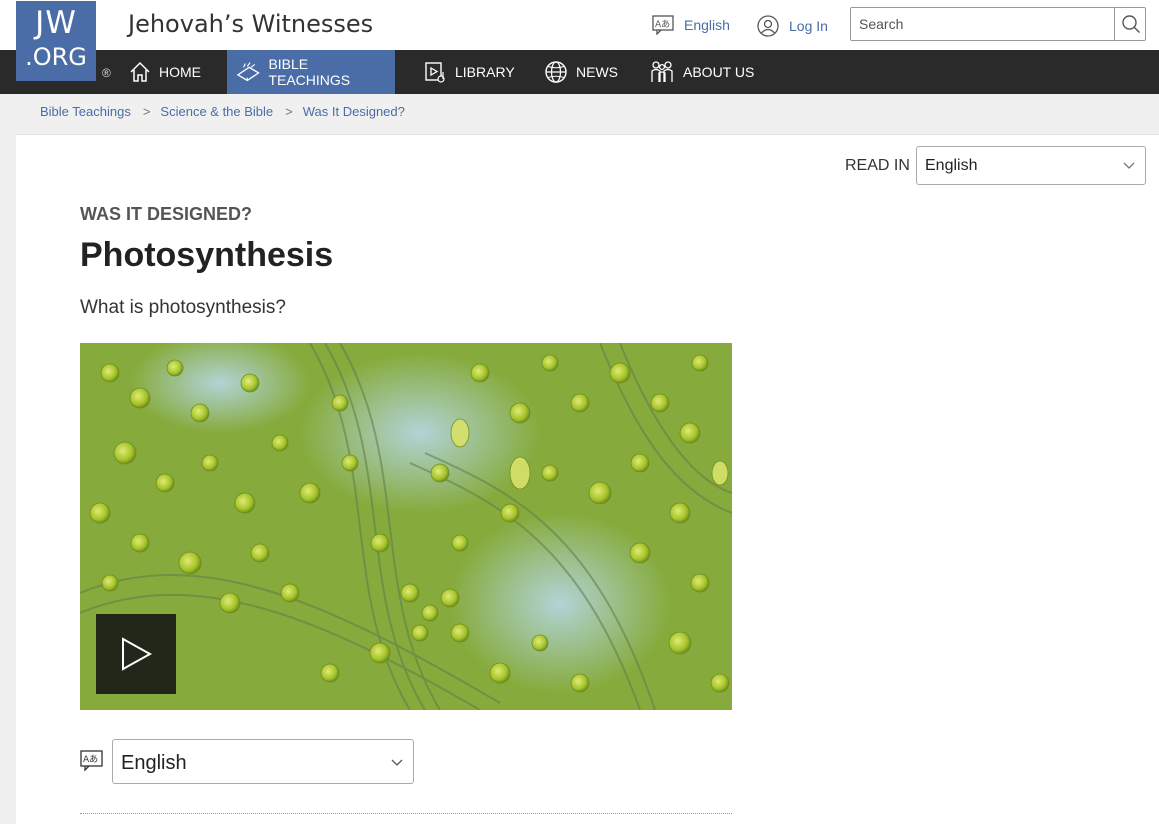  I want to click on search-button, so click(1130, 24).